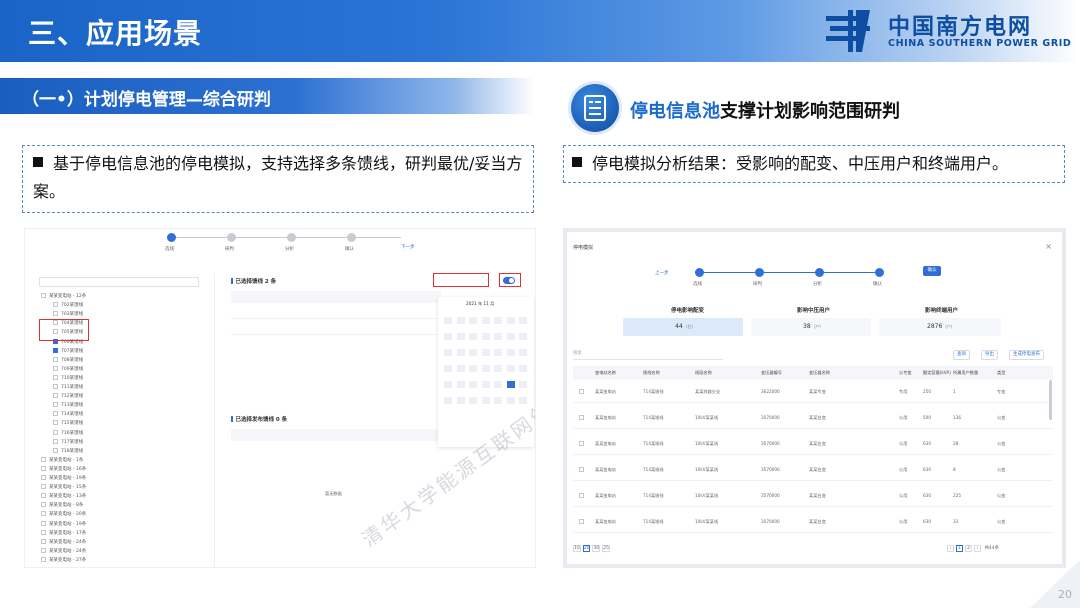  Describe the element at coordinates (950, 548) in the screenshot. I see `prev-page-icon: ‹` at that location.